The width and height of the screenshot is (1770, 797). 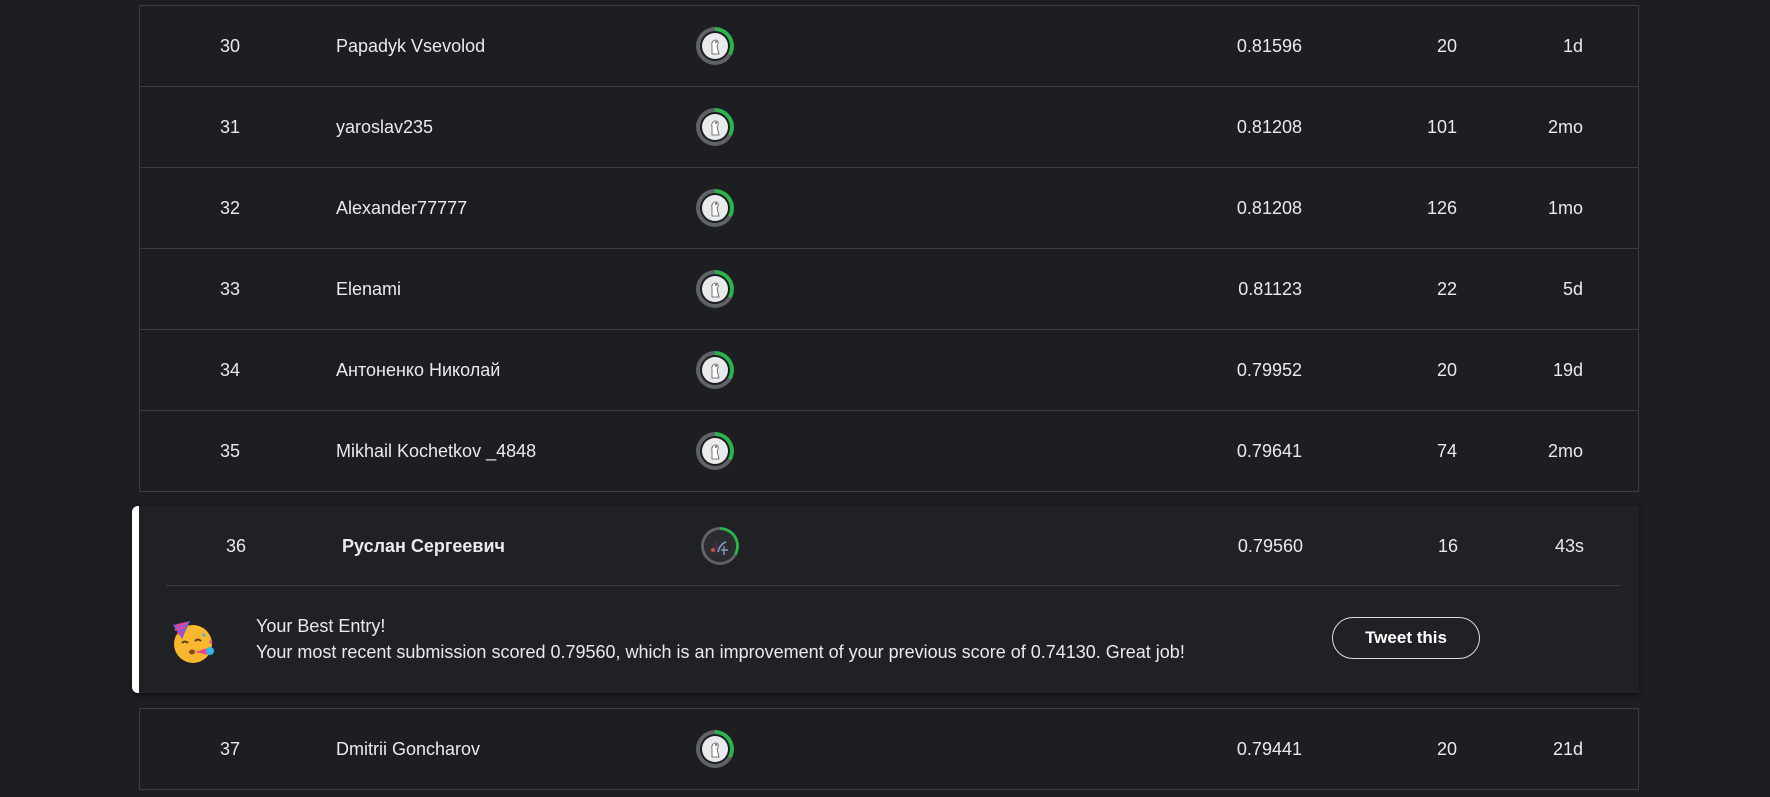 I want to click on last-submission-cell: 1d, so click(x=1572, y=45).